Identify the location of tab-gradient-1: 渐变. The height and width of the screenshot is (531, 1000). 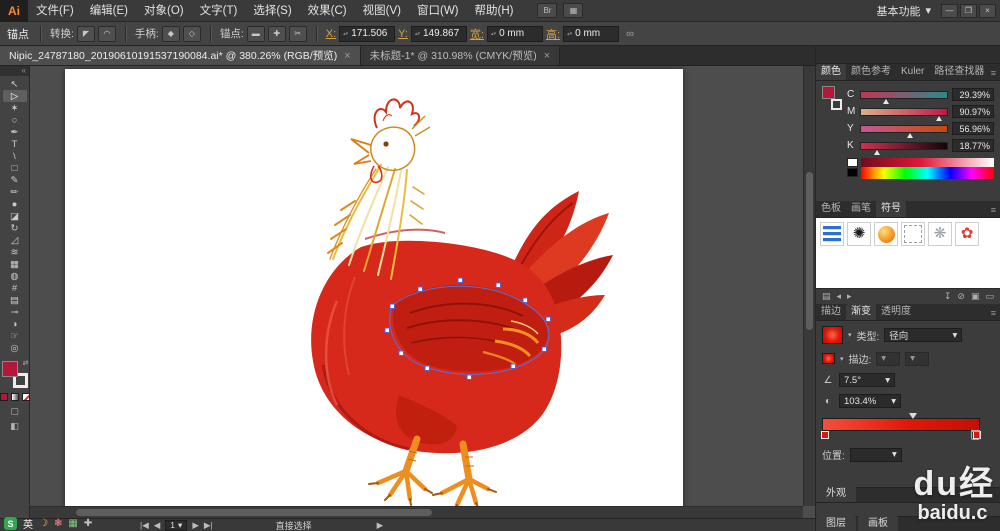
(861, 312).